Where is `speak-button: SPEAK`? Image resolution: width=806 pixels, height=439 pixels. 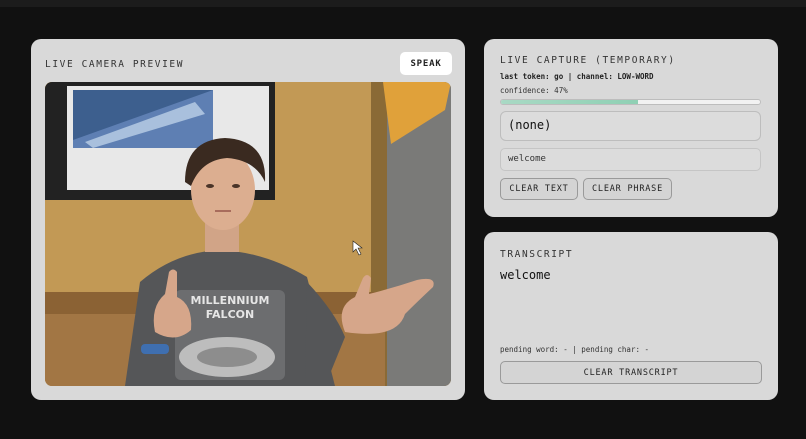 speak-button: SPEAK is located at coordinates (426, 63).